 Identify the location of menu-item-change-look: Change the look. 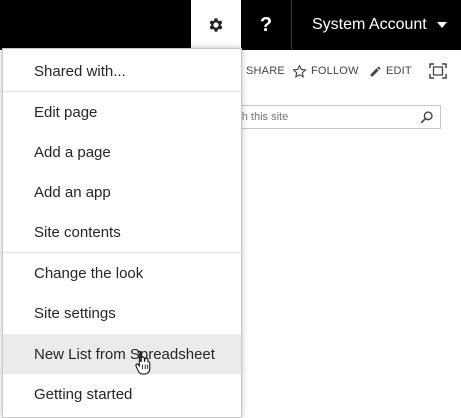
(122, 273).